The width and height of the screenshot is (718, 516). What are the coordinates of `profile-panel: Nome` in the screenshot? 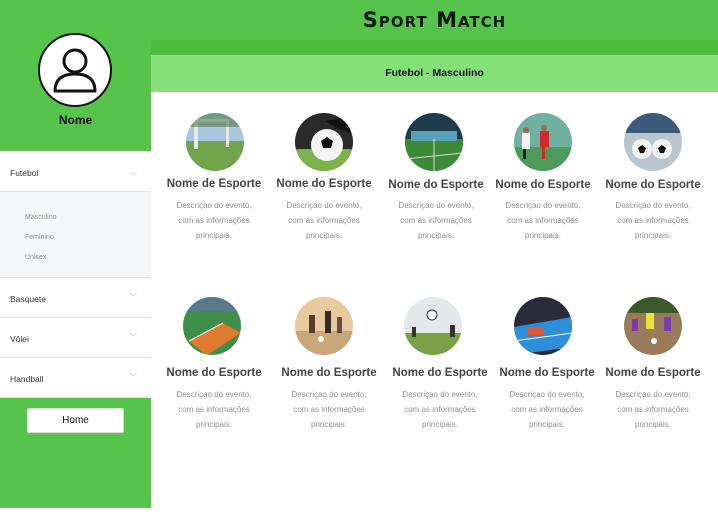 It's located at (75, 75).